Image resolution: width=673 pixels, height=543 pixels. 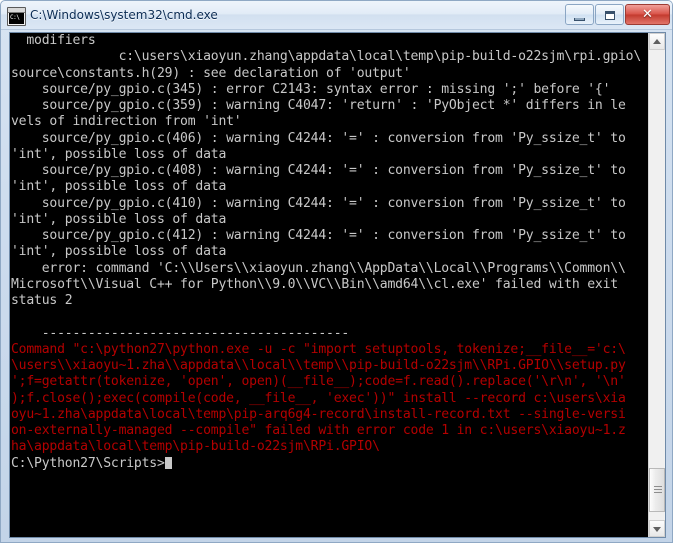 What do you see at coordinates (88, 463) in the screenshot?
I see `prompt-path: C:\Python27\Scripts>` at bounding box center [88, 463].